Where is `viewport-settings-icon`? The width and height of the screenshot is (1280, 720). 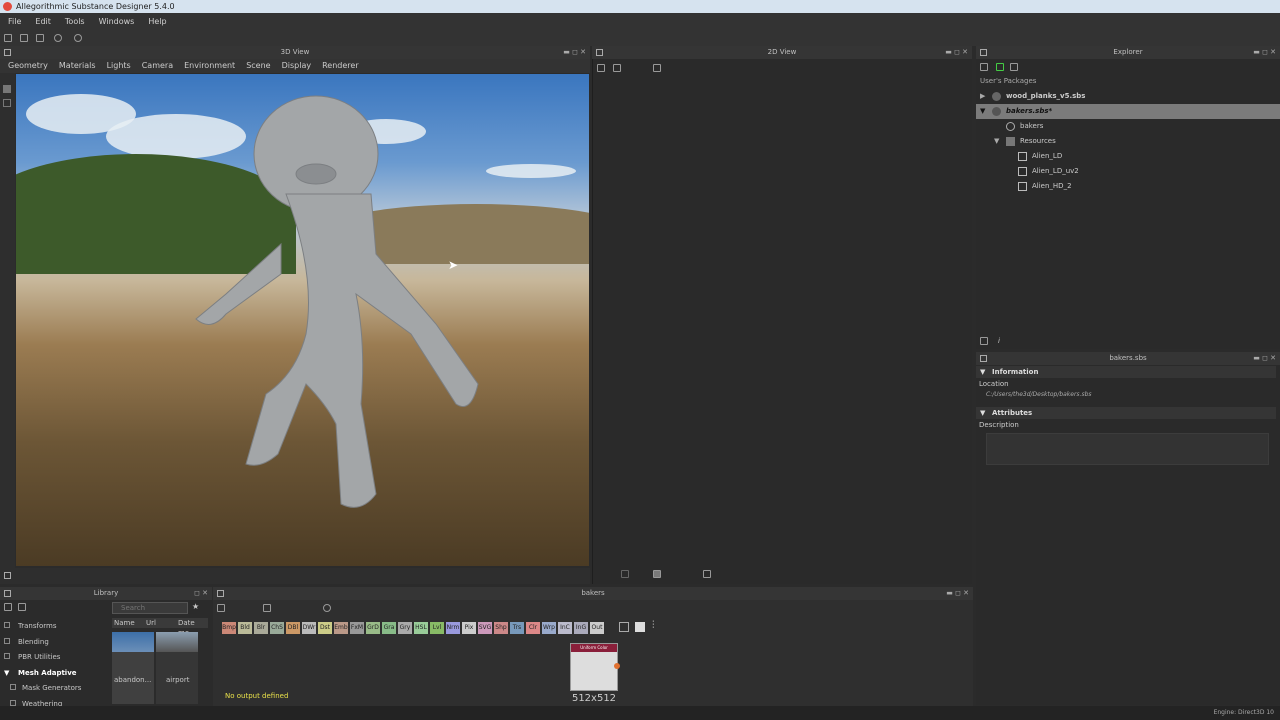 viewport-settings-icon is located at coordinates (7, 575).